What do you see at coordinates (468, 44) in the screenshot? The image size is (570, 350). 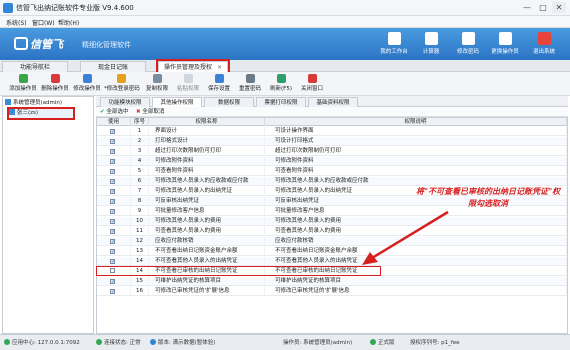 I see `change-password-button: 修改密码` at bounding box center [468, 44].